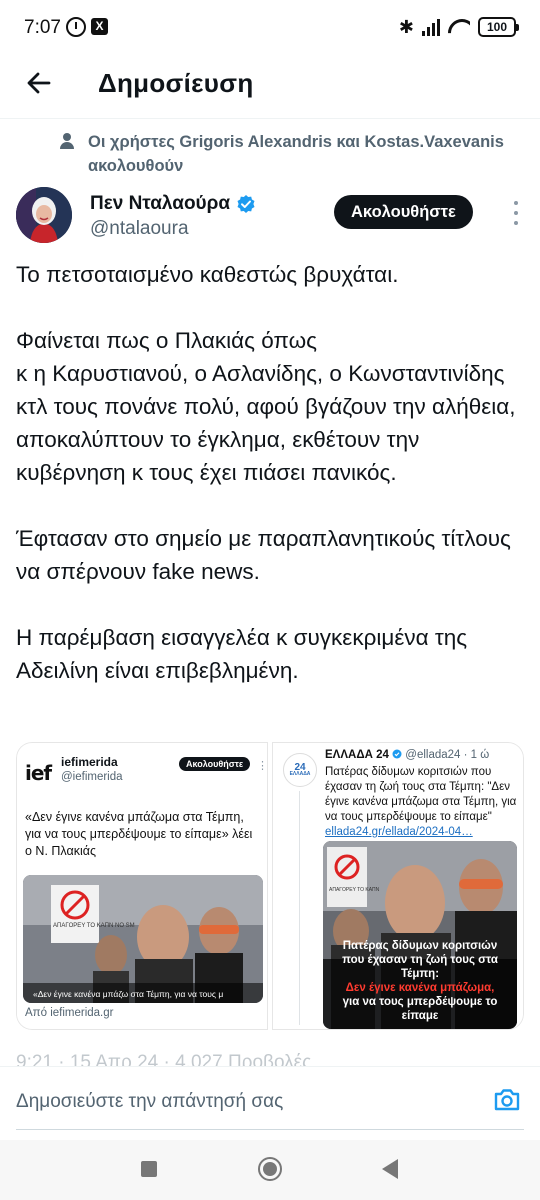 Image resolution: width=540 pixels, height=1200 pixels. I want to click on signal-icon, so click(431, 27).